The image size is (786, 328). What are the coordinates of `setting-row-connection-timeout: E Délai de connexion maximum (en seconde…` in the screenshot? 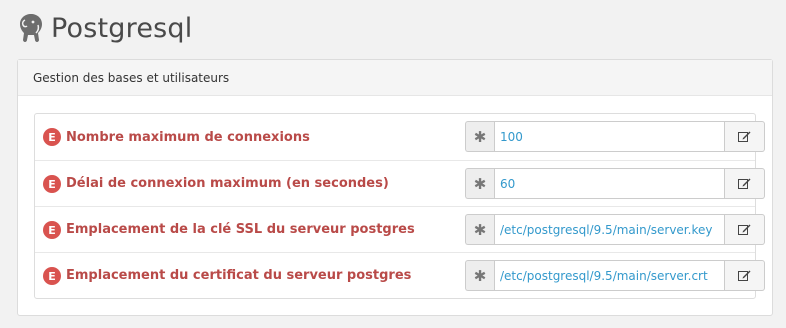 It's located at (400, 183).